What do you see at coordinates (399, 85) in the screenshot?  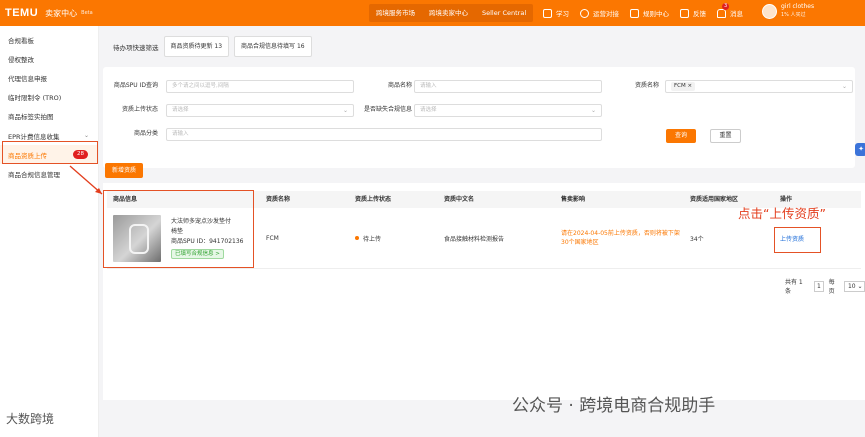 I see `name-label: 商品名称` at bounding box center [399, 85].